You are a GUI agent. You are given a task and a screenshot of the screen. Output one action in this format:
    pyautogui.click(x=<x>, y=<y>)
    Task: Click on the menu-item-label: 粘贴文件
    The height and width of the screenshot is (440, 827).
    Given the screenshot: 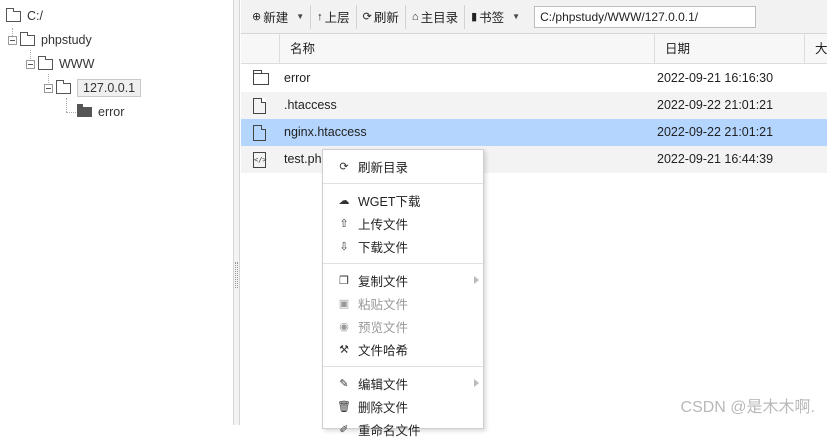 What is the action you would take?
    pyautogui.click(x=383, y=303)
    